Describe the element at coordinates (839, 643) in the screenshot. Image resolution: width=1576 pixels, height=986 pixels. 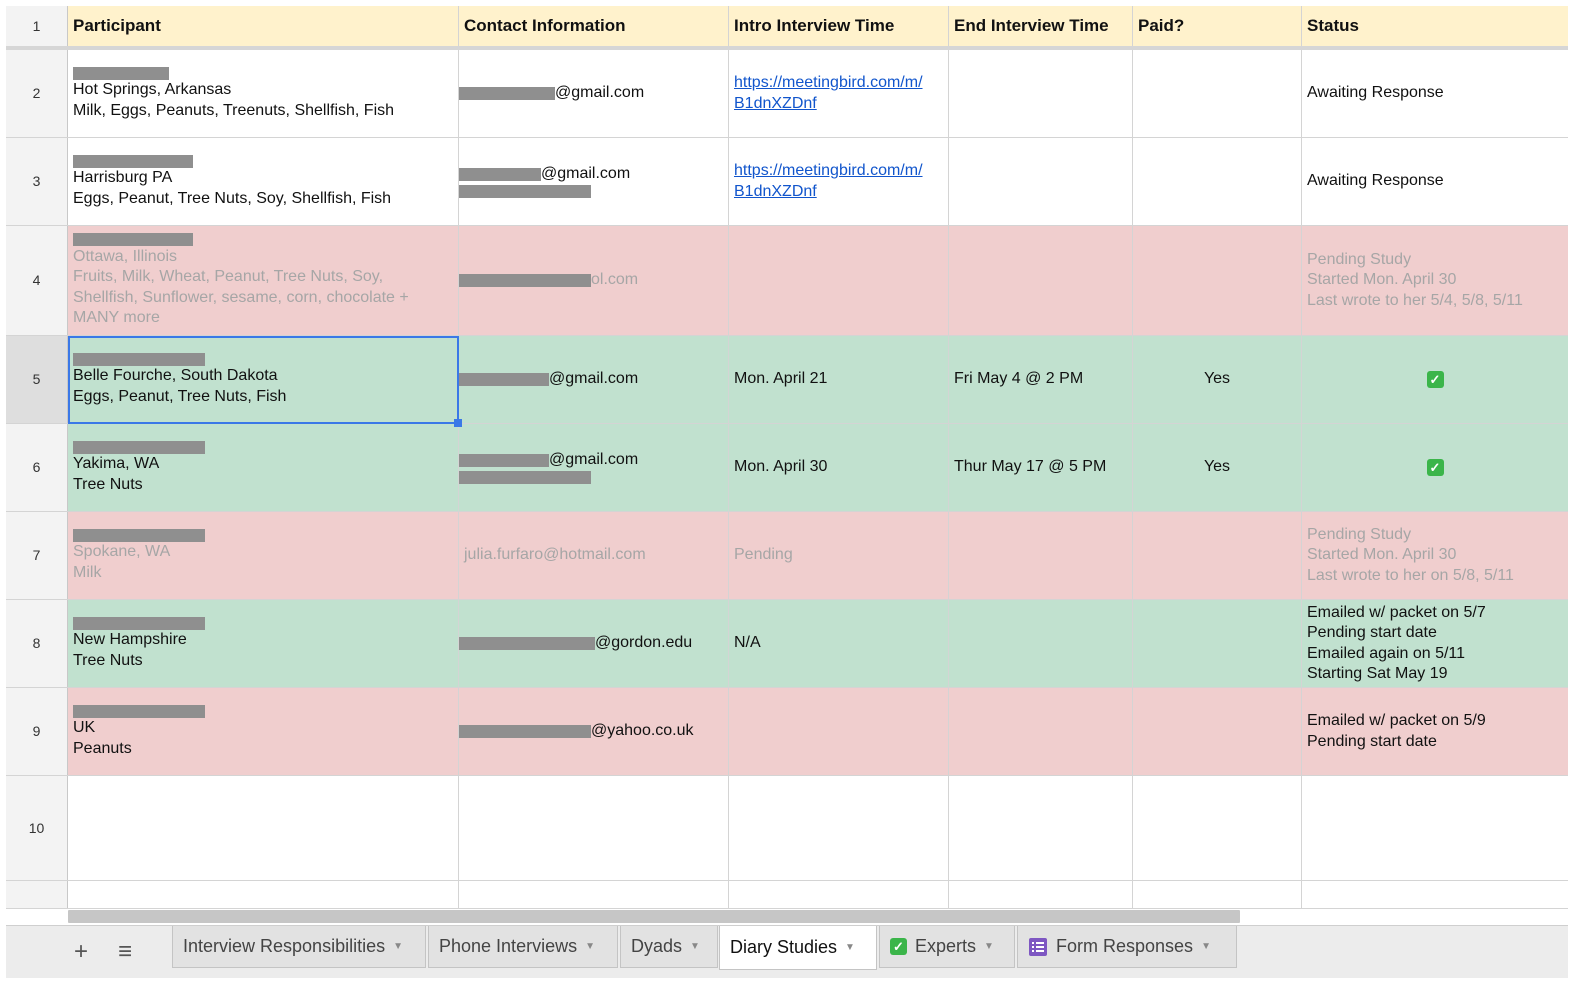
I see `intro-time-cell: N/A` at that location.